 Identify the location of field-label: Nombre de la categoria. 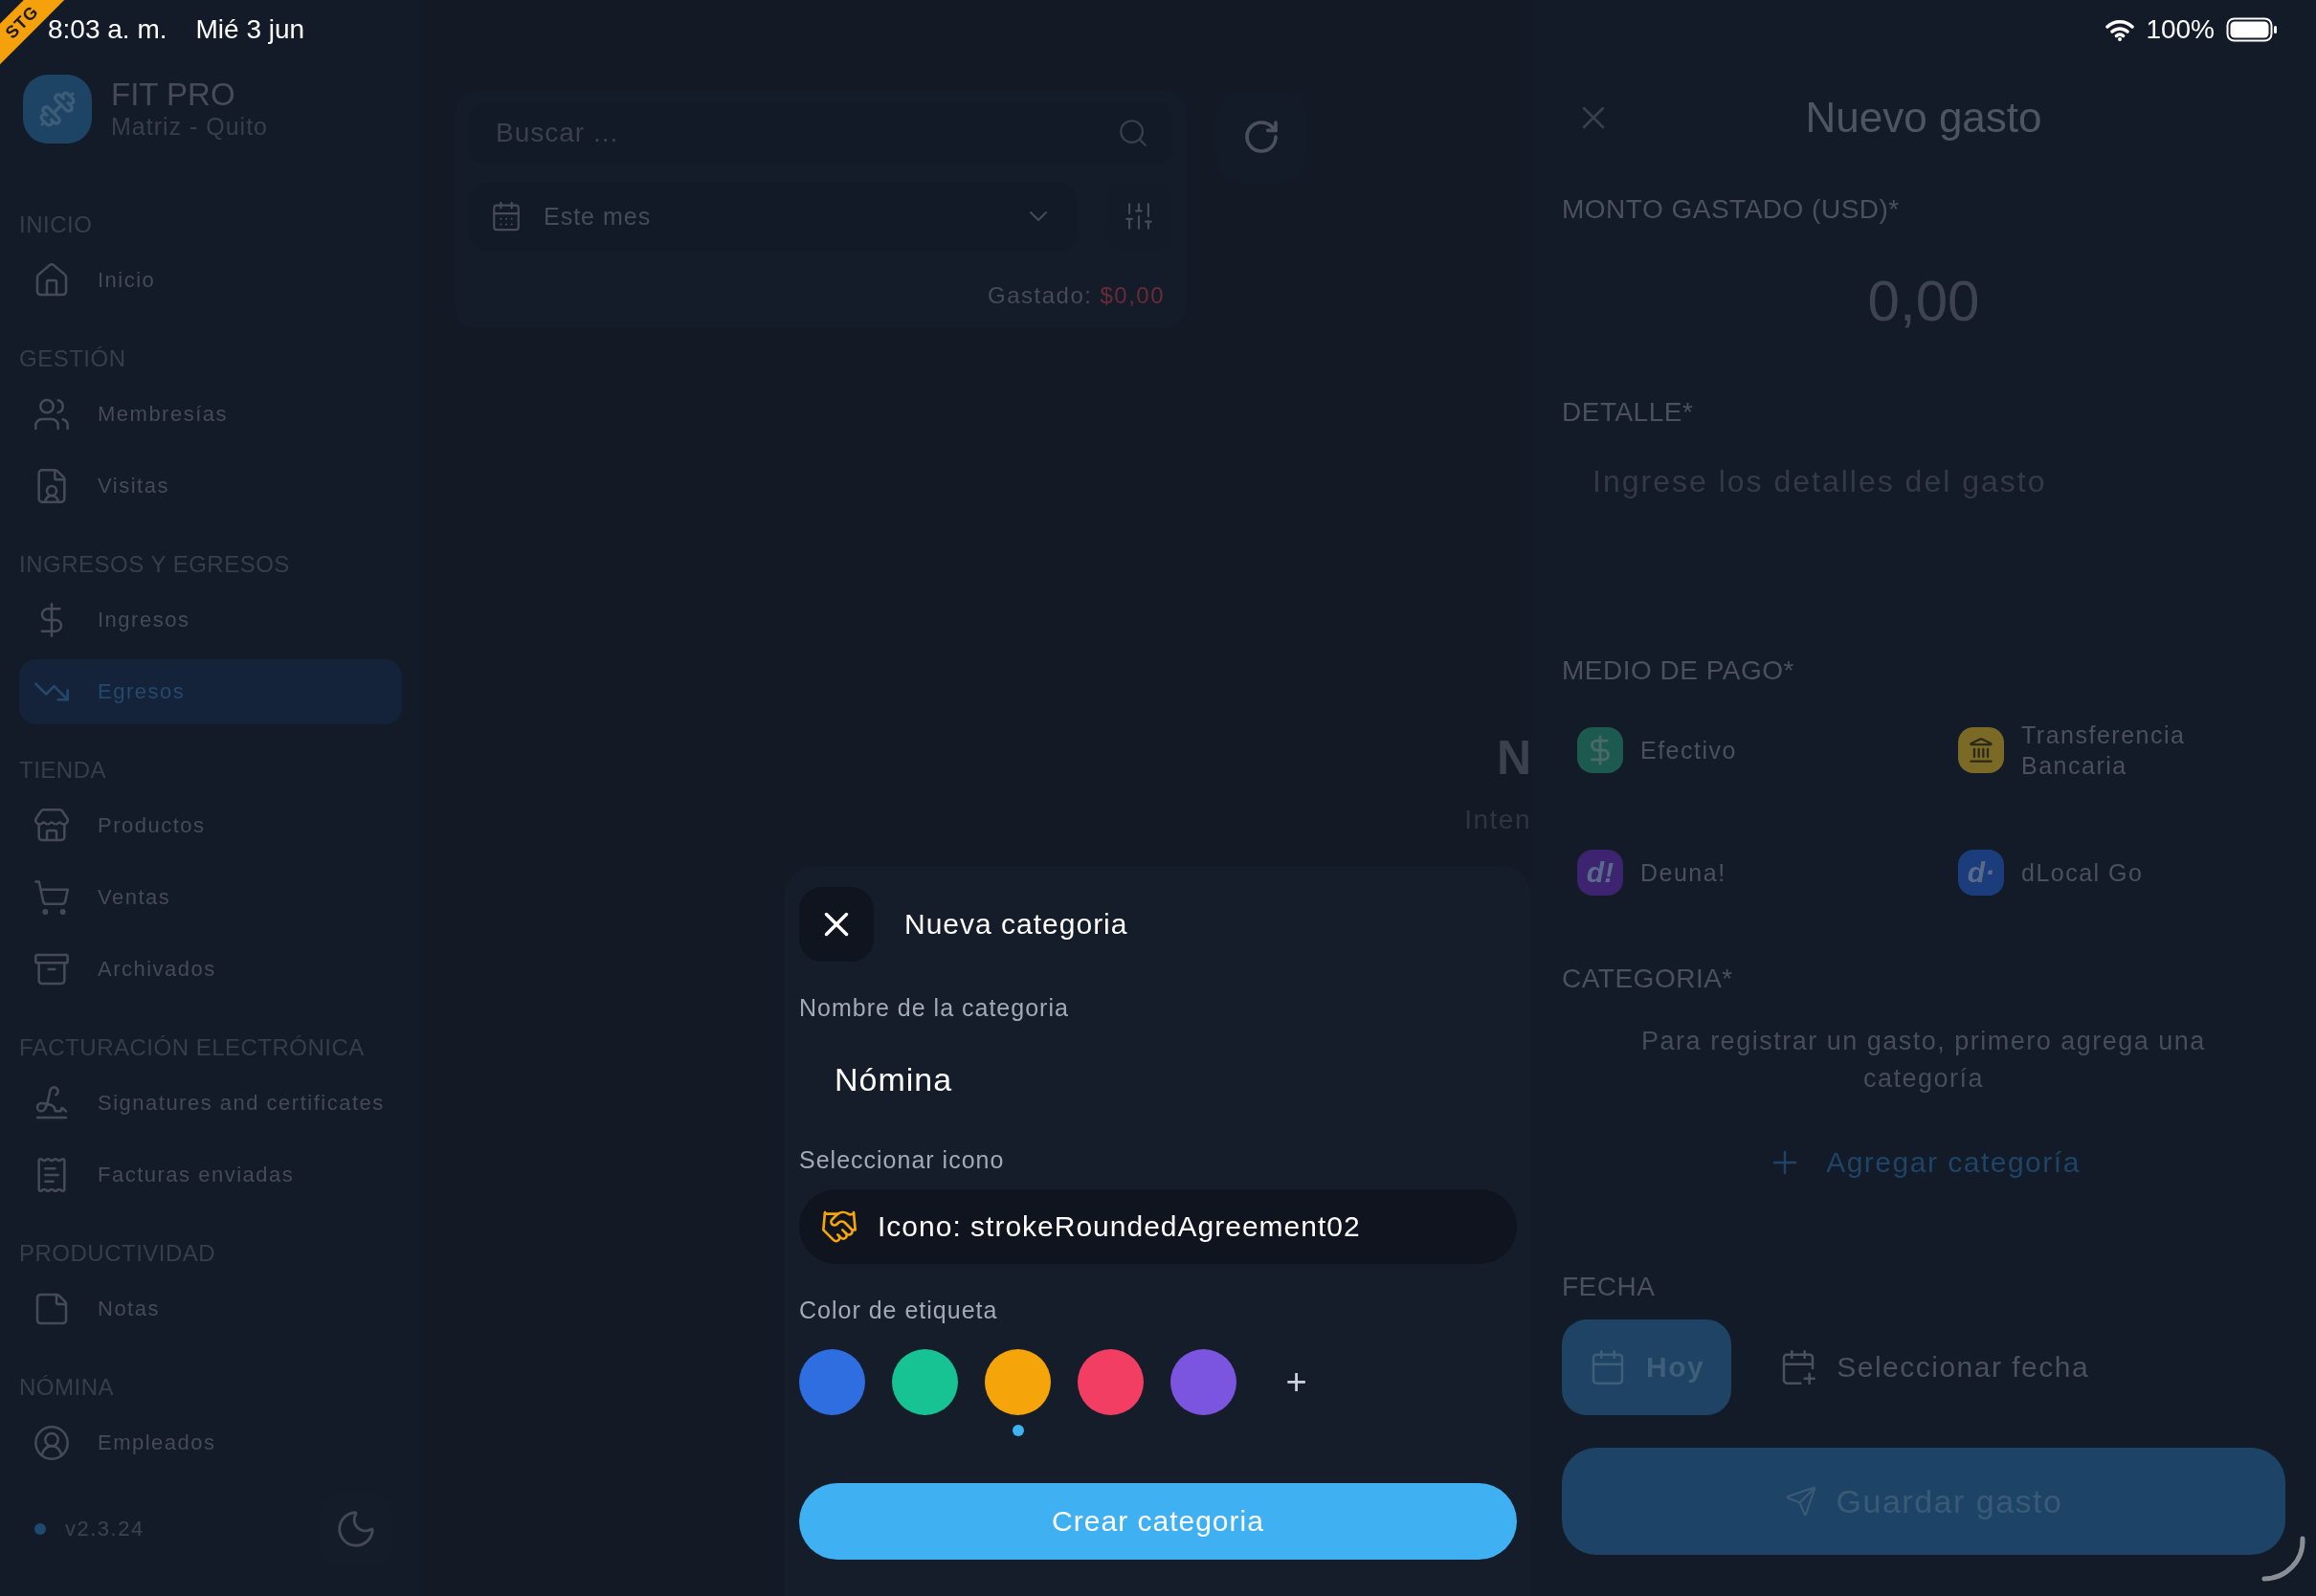
(934, 1008).